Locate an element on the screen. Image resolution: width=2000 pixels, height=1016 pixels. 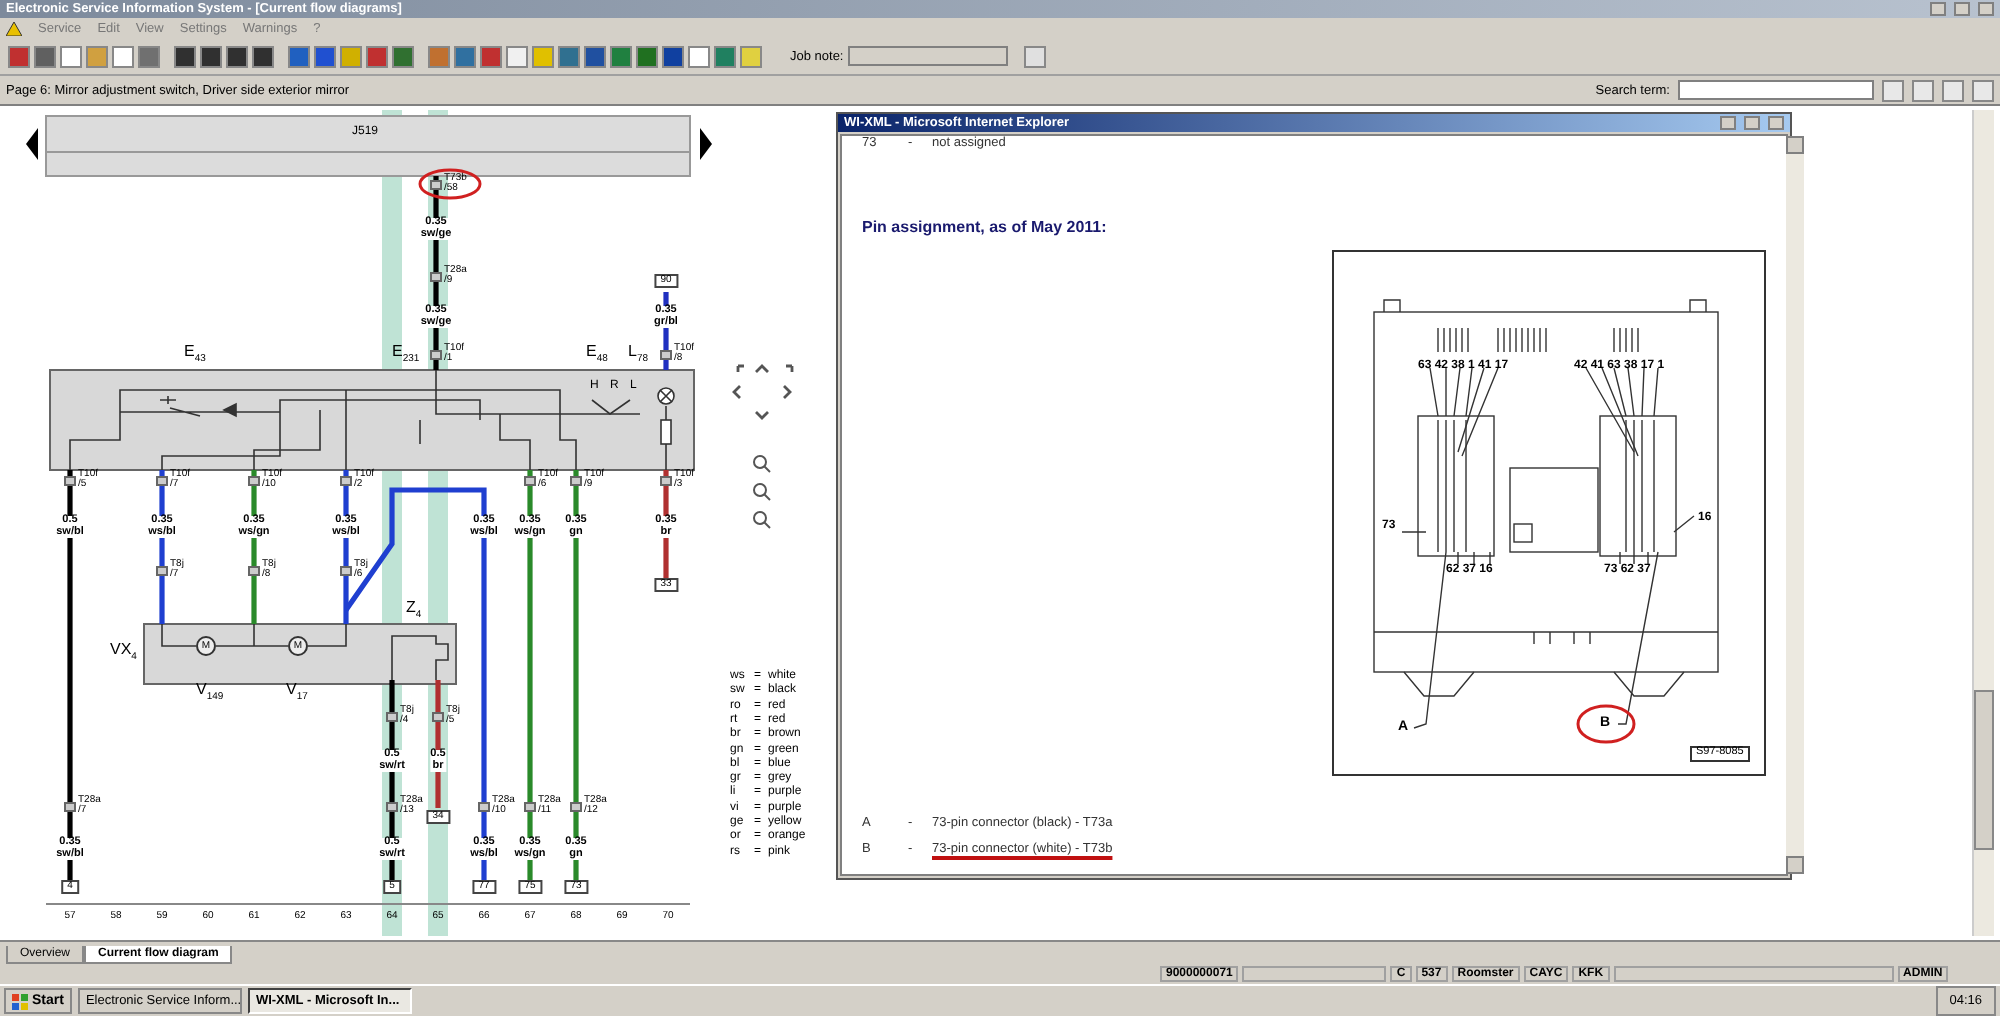
component-label: VX$_{4}$ is located at coordinates (123, 653).